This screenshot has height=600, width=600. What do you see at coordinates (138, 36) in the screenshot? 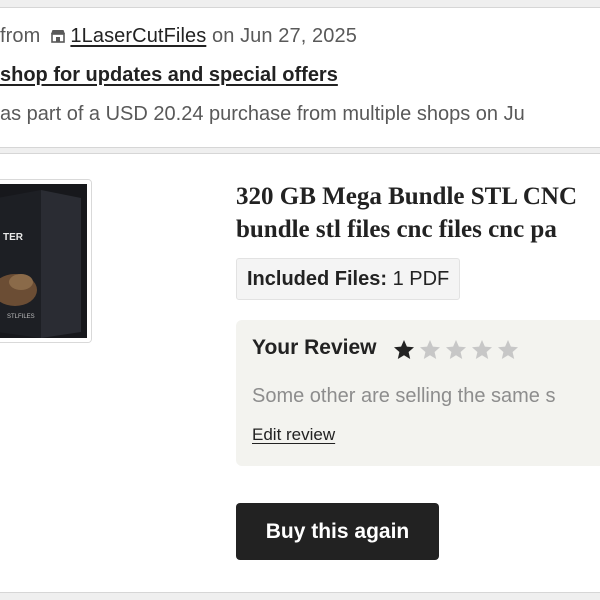
I see `shop-name-link: 1LaserCutFiles` at bounding box center [138, 36].